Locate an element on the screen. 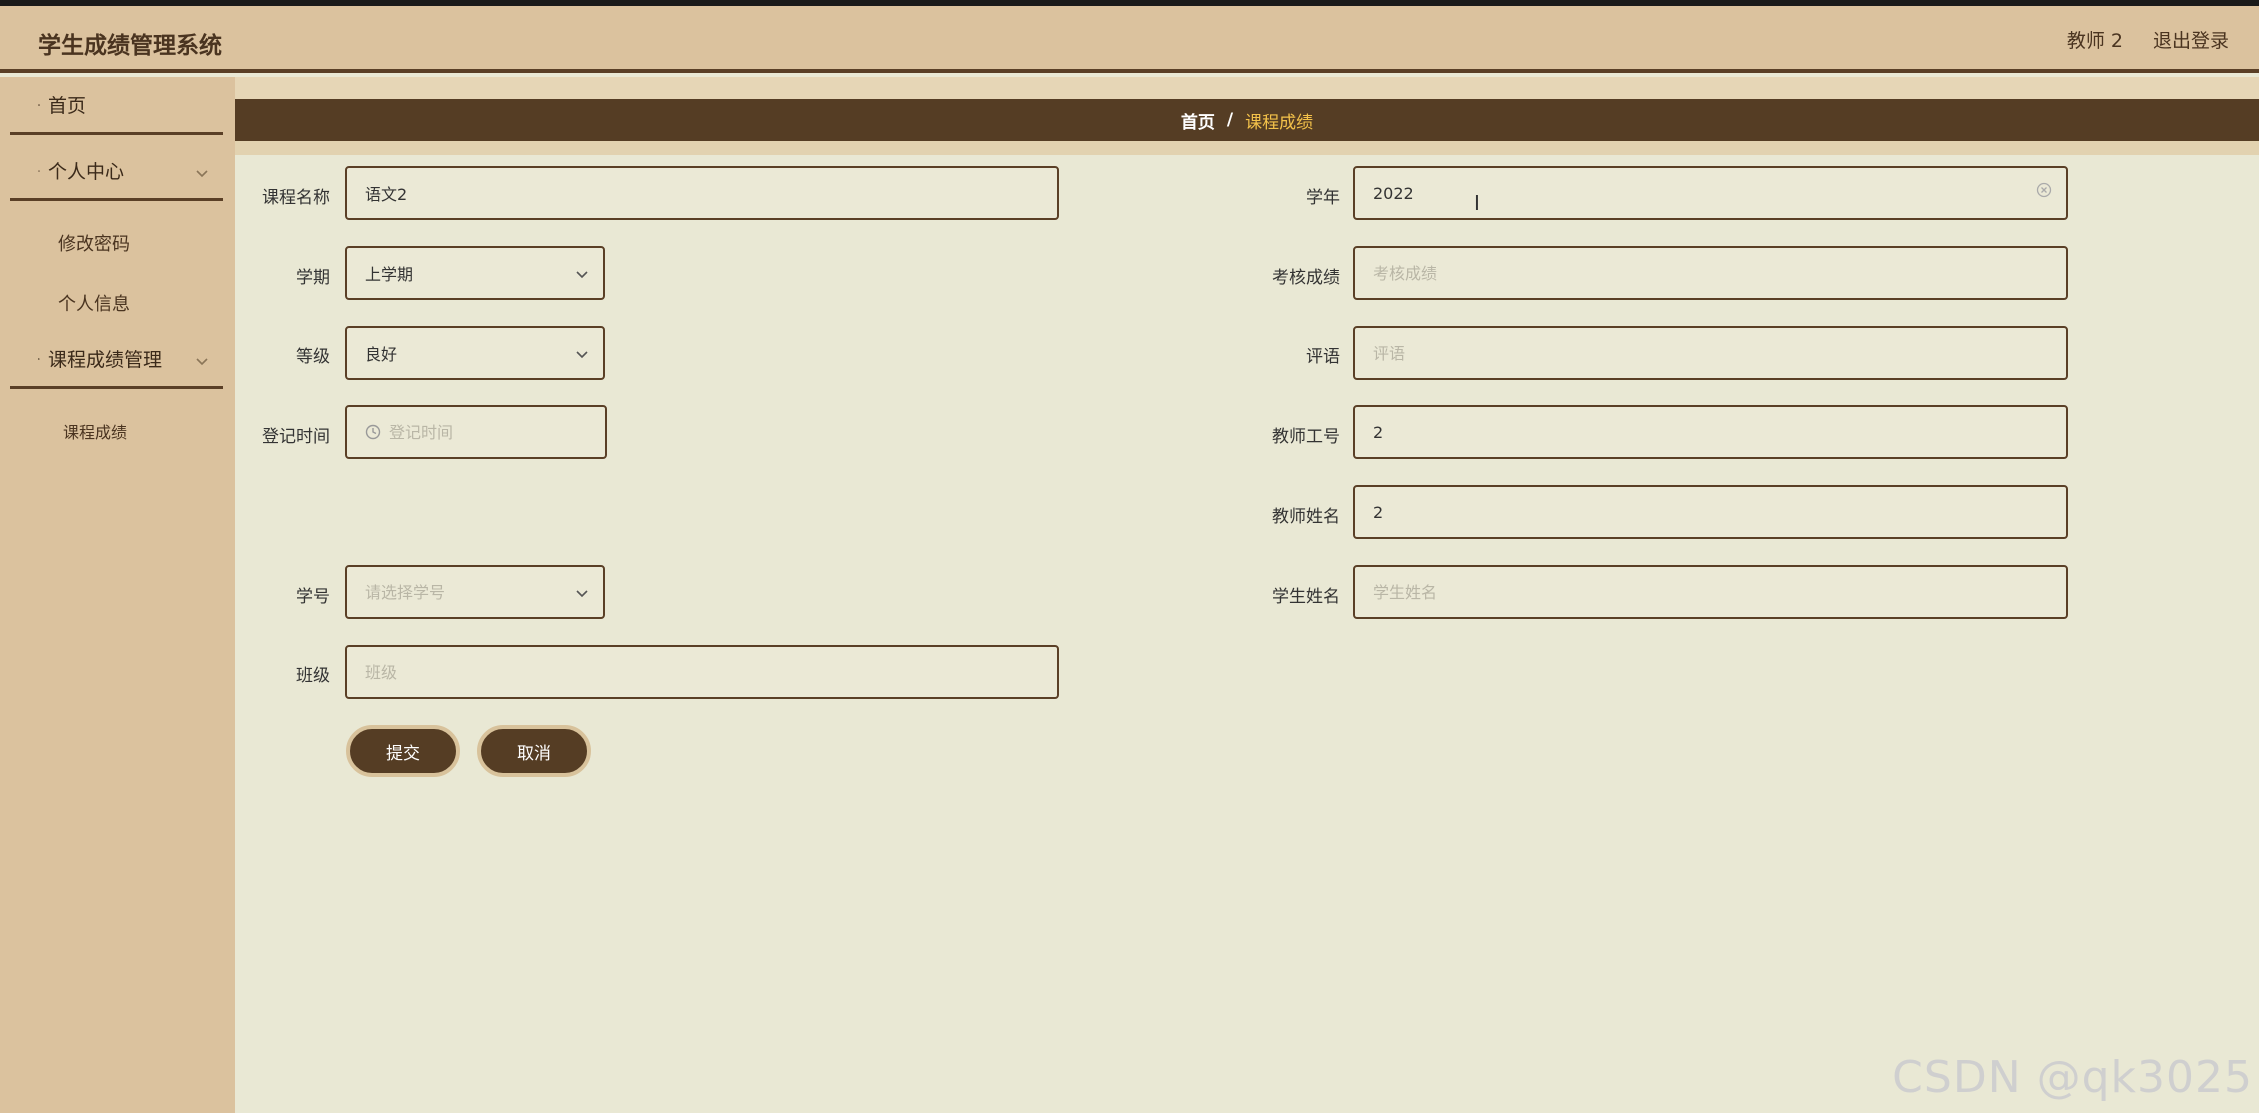 This screenshot has width=2259, height=1113. grade-level-select: 良好 is located at coordinates (475, 353).